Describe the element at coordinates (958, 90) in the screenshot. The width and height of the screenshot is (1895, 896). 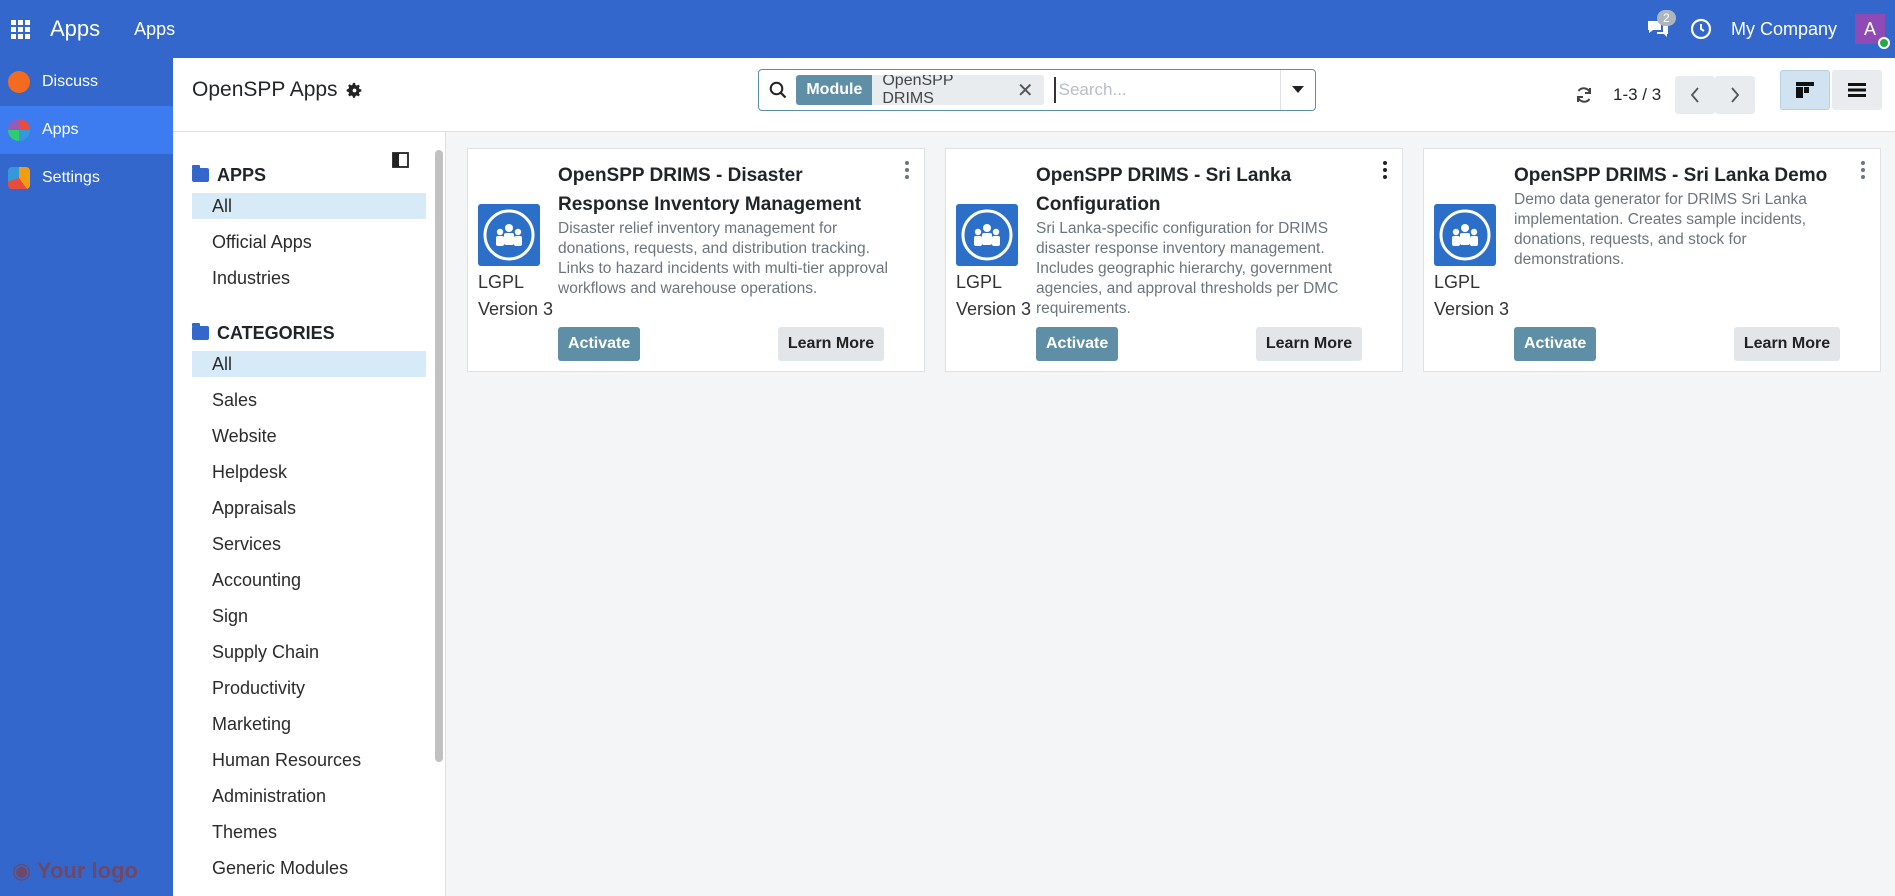
I see `facet-value-wrap: OpenSPP DRIMS ✕` at that location.